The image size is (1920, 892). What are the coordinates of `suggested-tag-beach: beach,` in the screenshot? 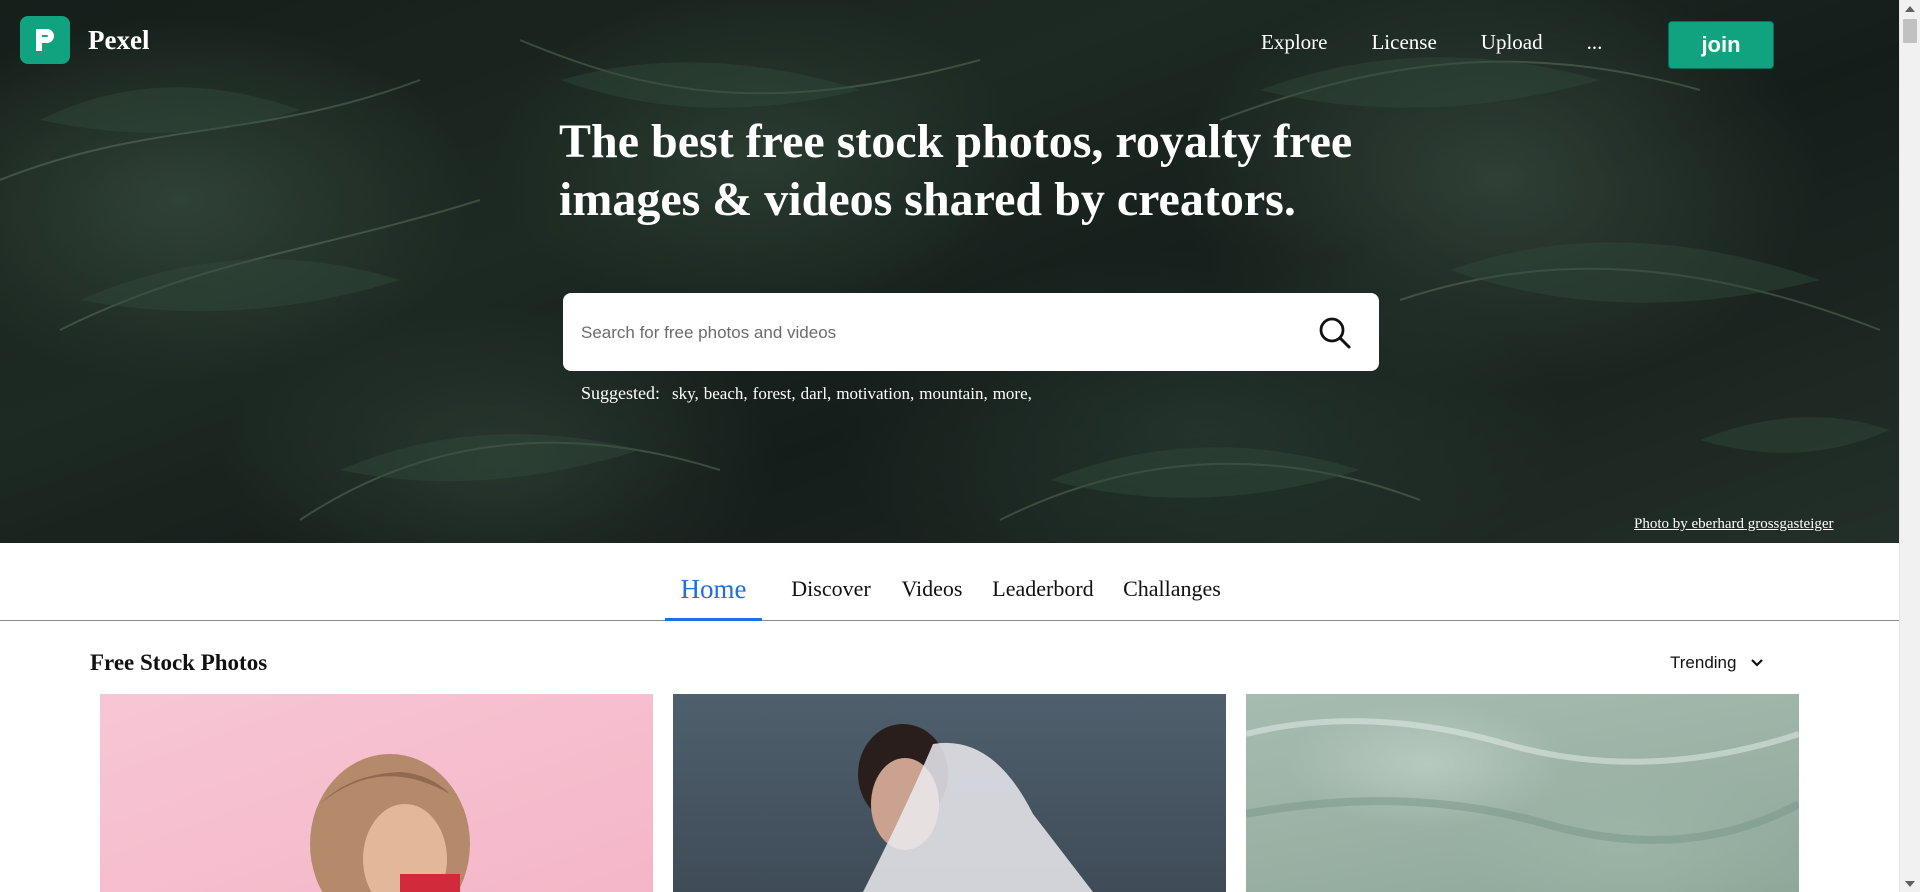 It's located at (726, 394).